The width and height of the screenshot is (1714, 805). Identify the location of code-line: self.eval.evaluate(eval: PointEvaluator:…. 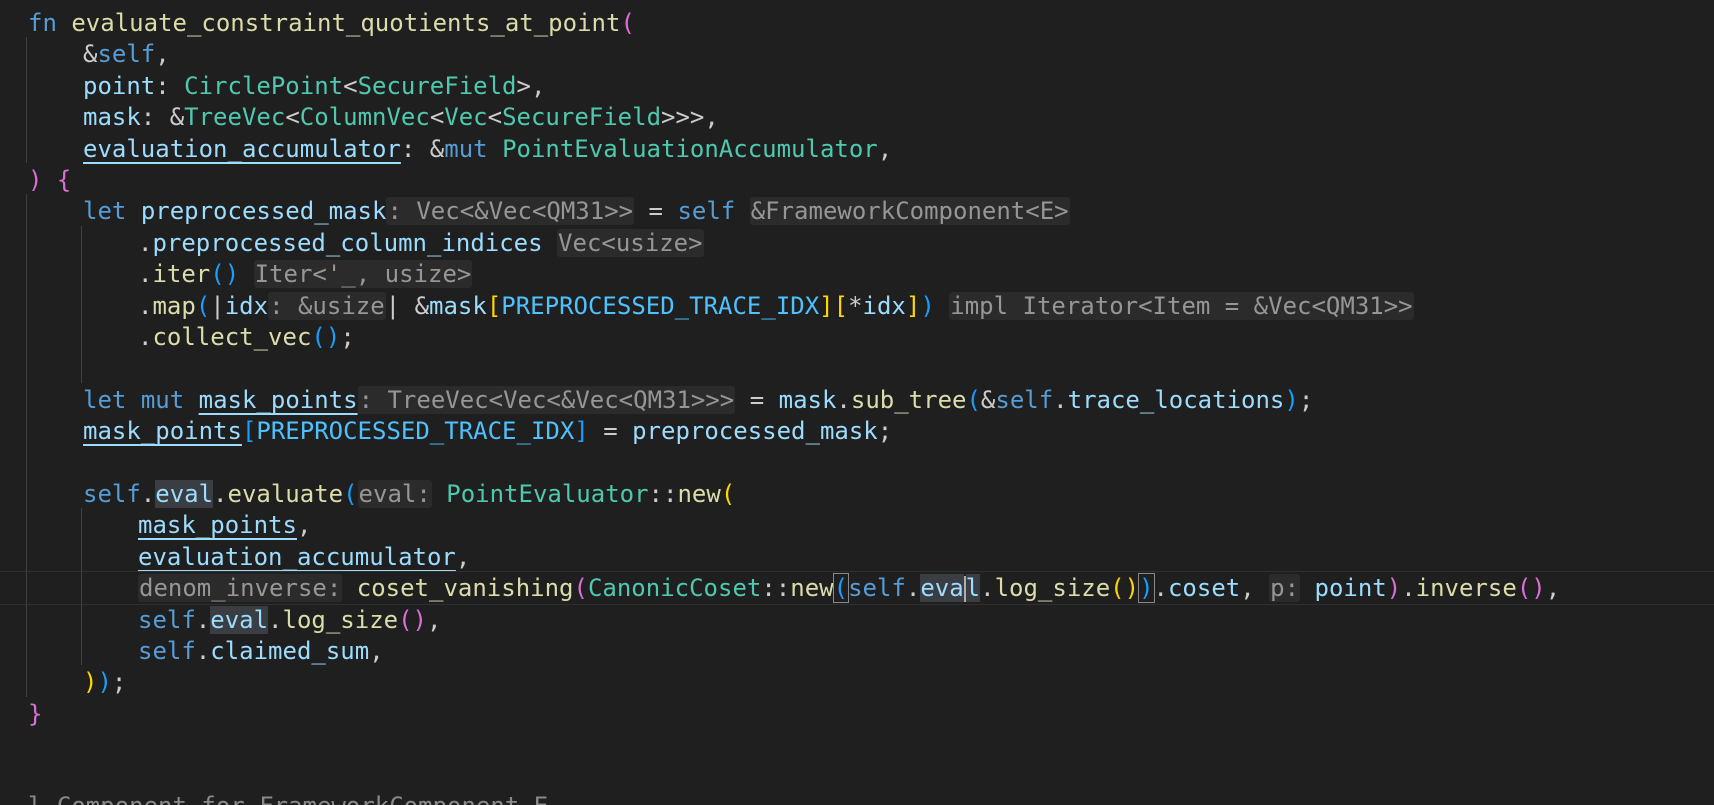
(857, 494).